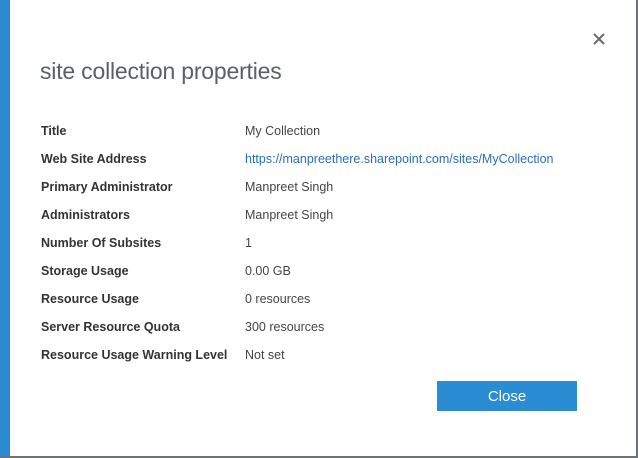 The height and width of the screenshot is (458, 638). I want to click on property-label: Web Site Address, so click(94, 159).